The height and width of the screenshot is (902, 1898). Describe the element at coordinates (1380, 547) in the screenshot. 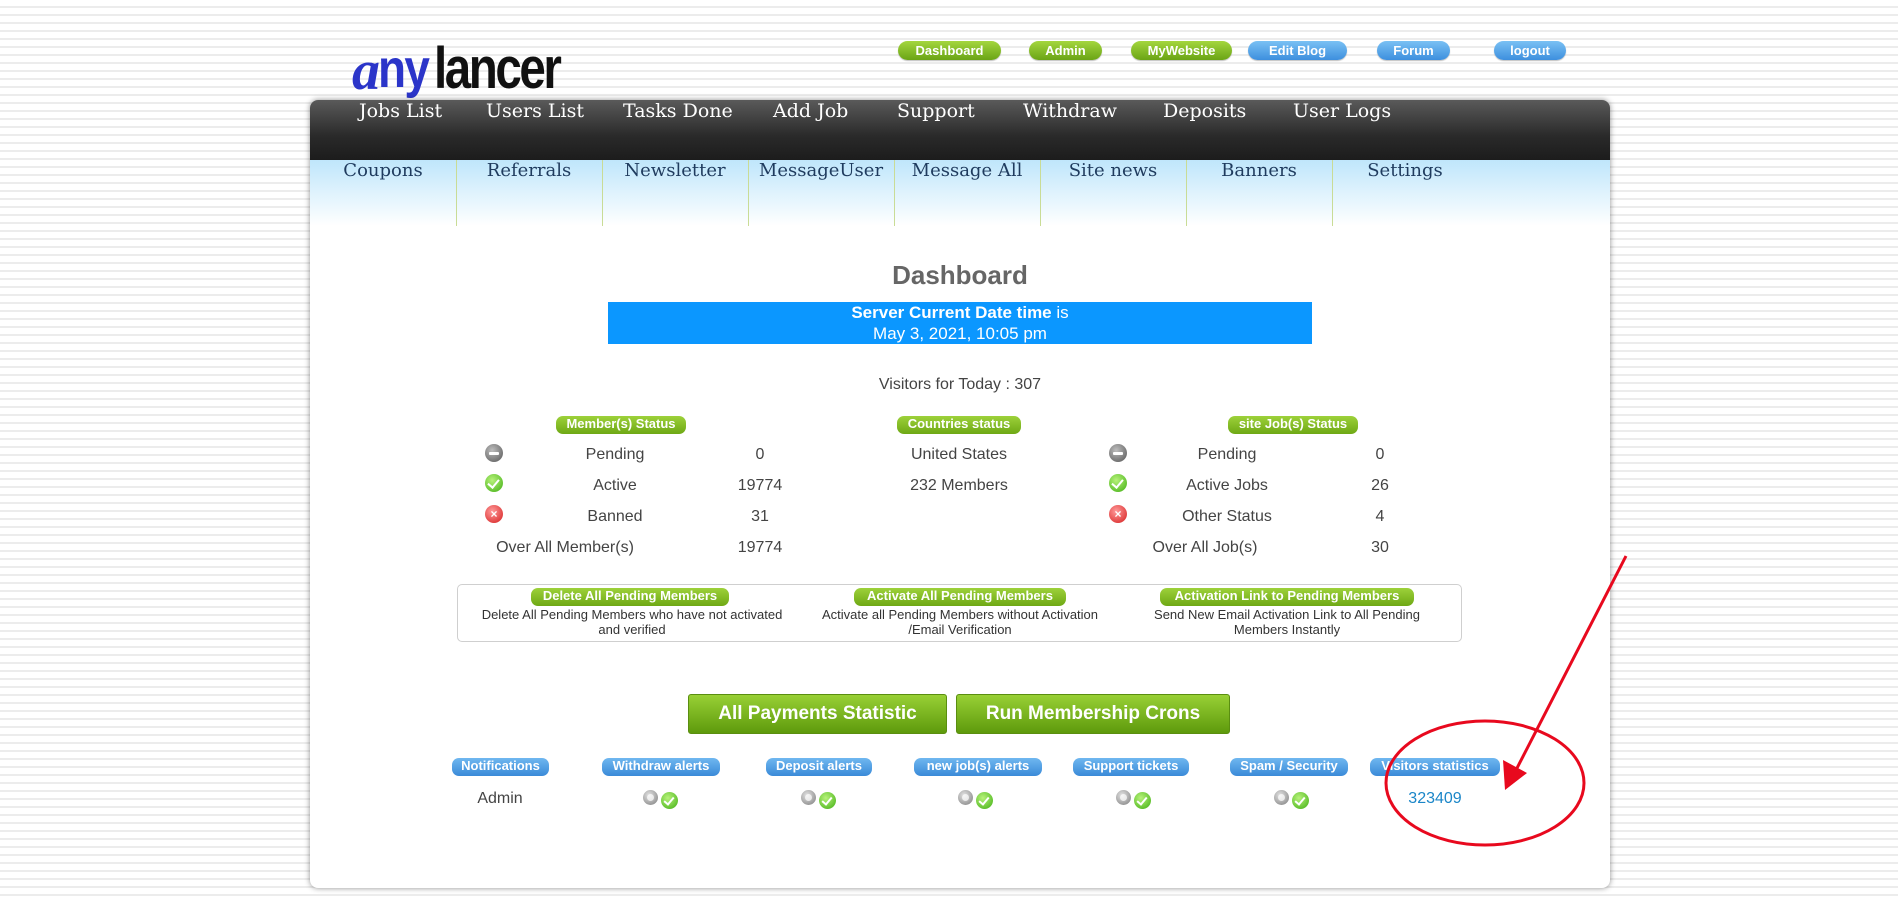

I see `job-total-value: 30` at that location.